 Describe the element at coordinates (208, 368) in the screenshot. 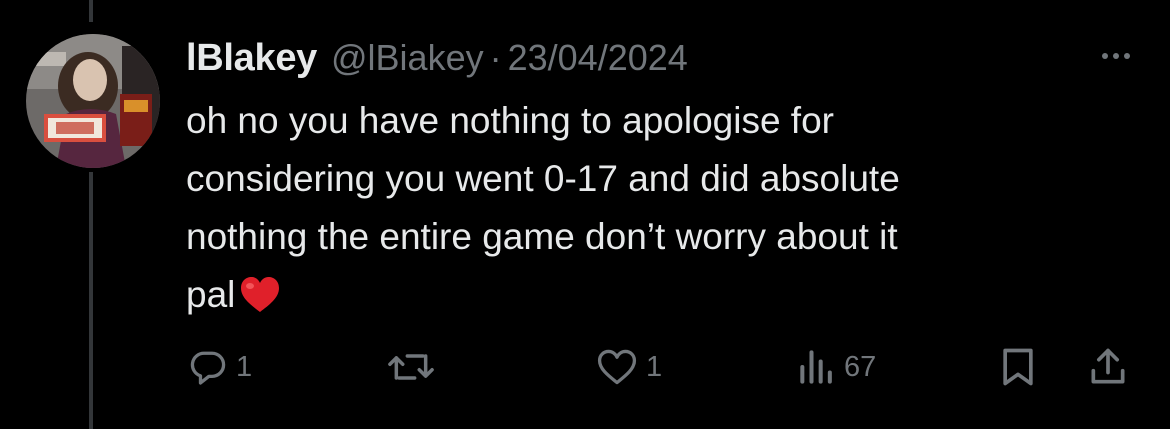

I see `reply-icon` at that location.